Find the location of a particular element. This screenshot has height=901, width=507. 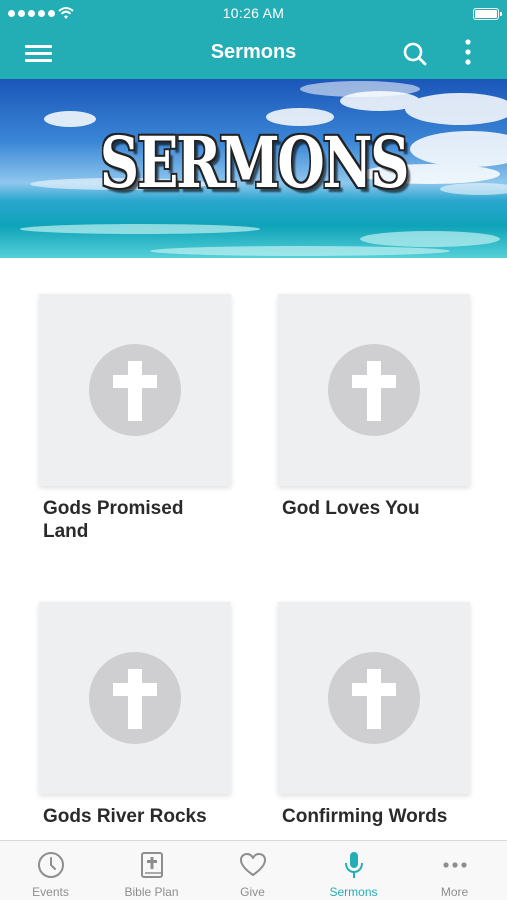

tab-bar: Events Bible Plan Give Sermons More is located at coordinates (253, 870).